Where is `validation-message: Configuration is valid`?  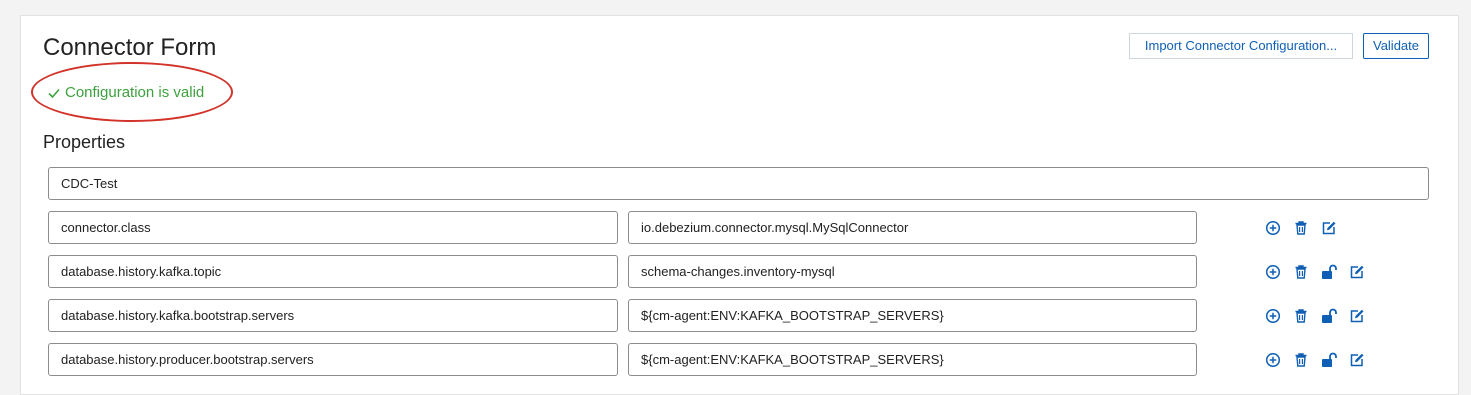 validation-message: Configuration is valid is located at coordinates (135, 92).